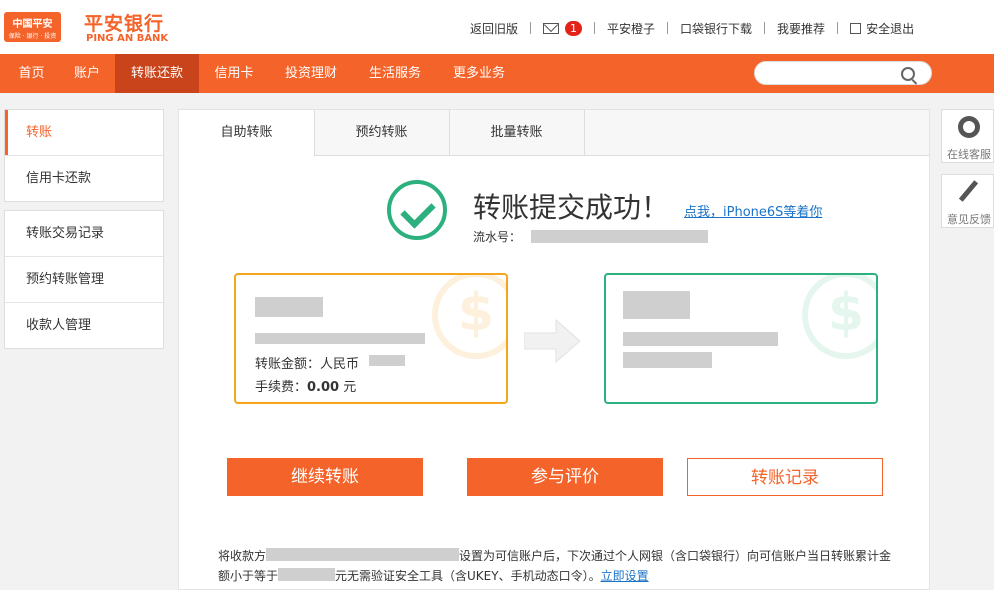 This screenshot has width=994, height=590. I want to click on search-icon, so click(908, 74).